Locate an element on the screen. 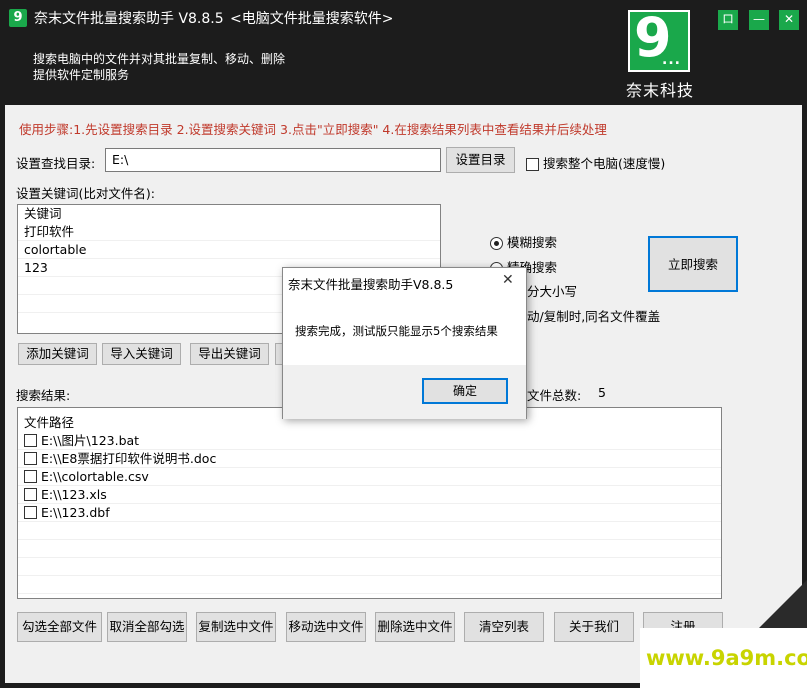 The height and width of the screenshot is (688, 807). dialog-title: 奈末文件批量搜索助手V8.8.5 is located at coordinates (371, 284).